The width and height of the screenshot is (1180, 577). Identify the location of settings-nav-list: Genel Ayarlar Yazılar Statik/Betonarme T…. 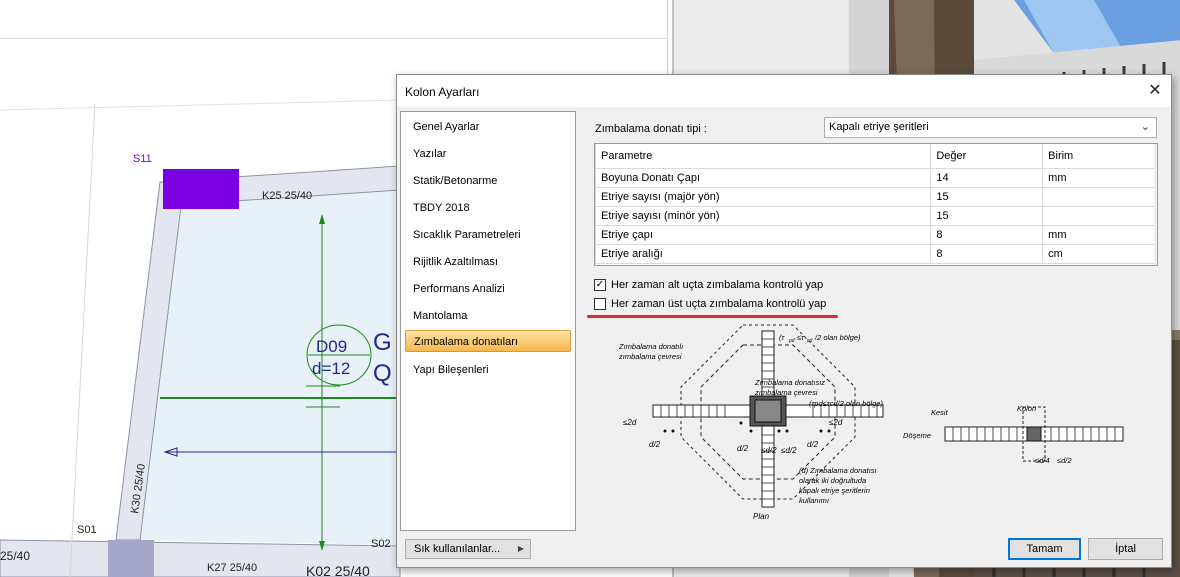
(488, 321).